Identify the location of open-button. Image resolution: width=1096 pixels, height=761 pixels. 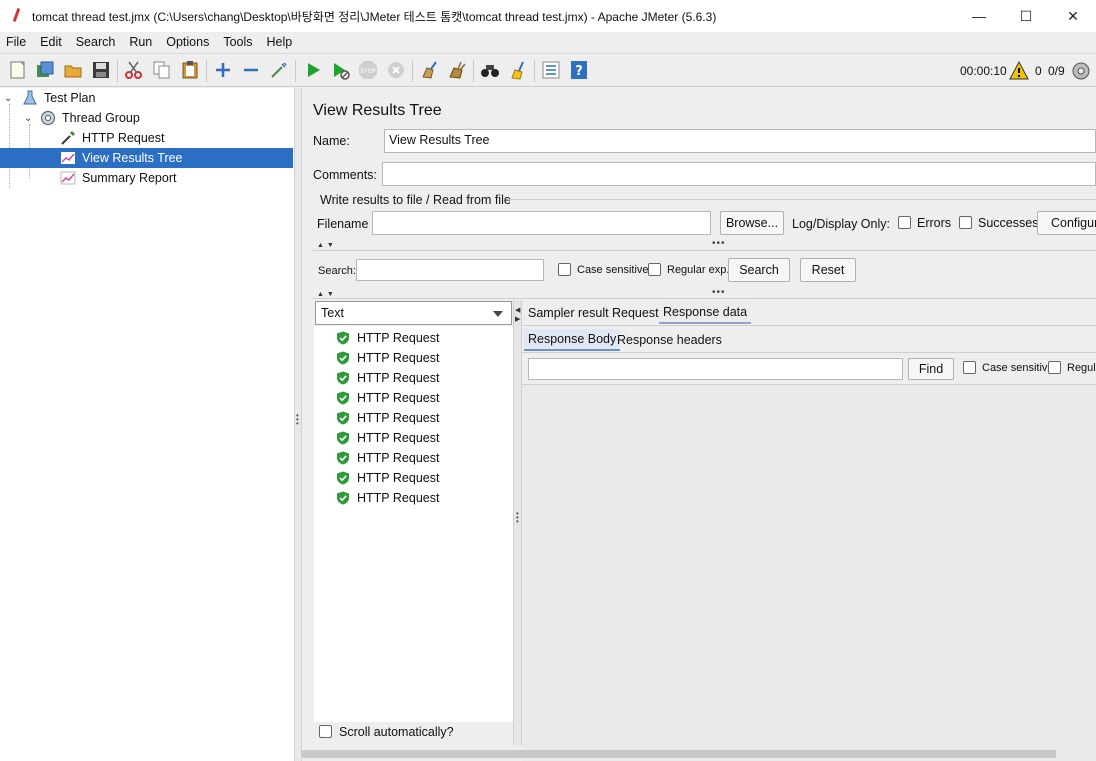
(73, 70).